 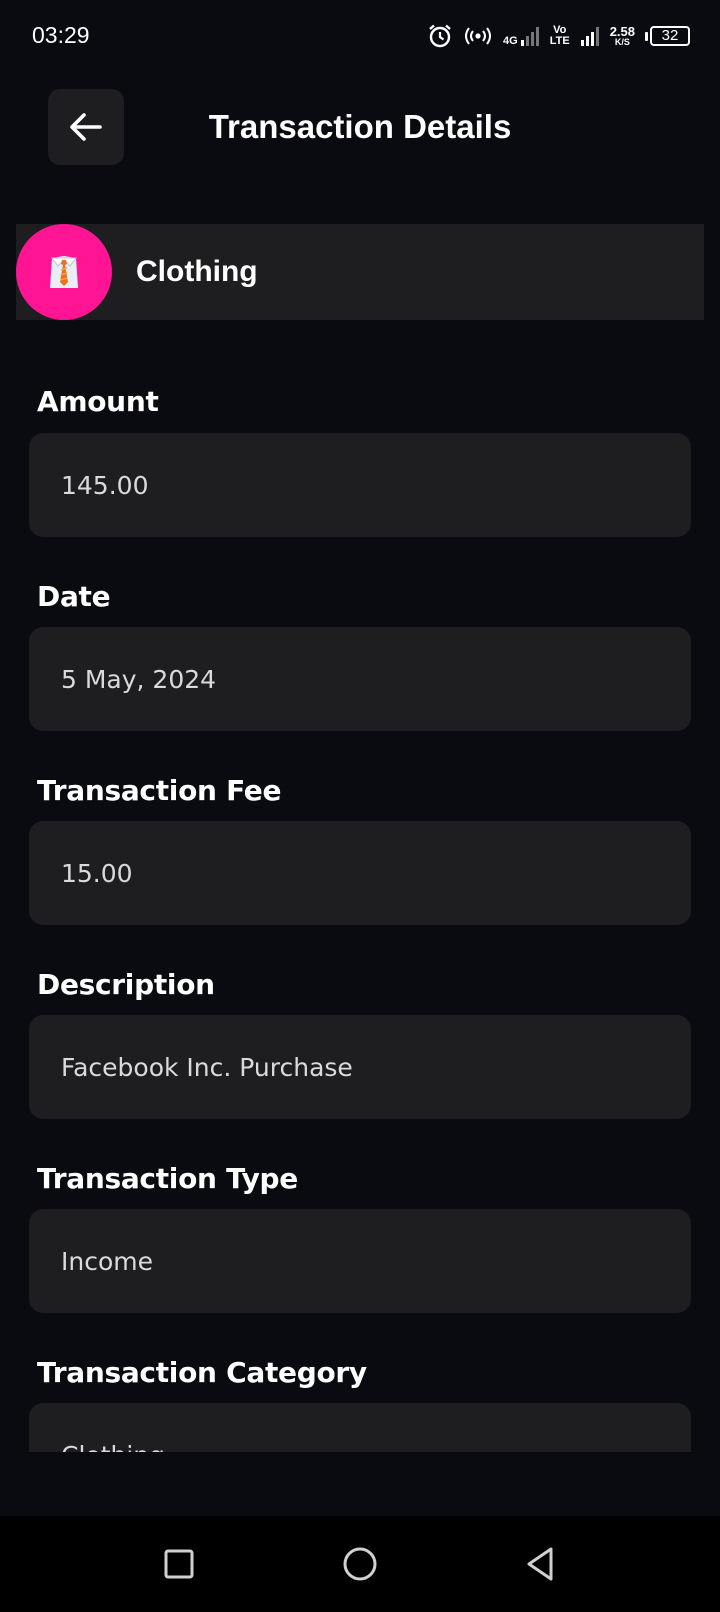 What do you see at coordinates (360, 485) in the screenshot?
I see `amount-field: 145.00` at bounding box center [360, 485].